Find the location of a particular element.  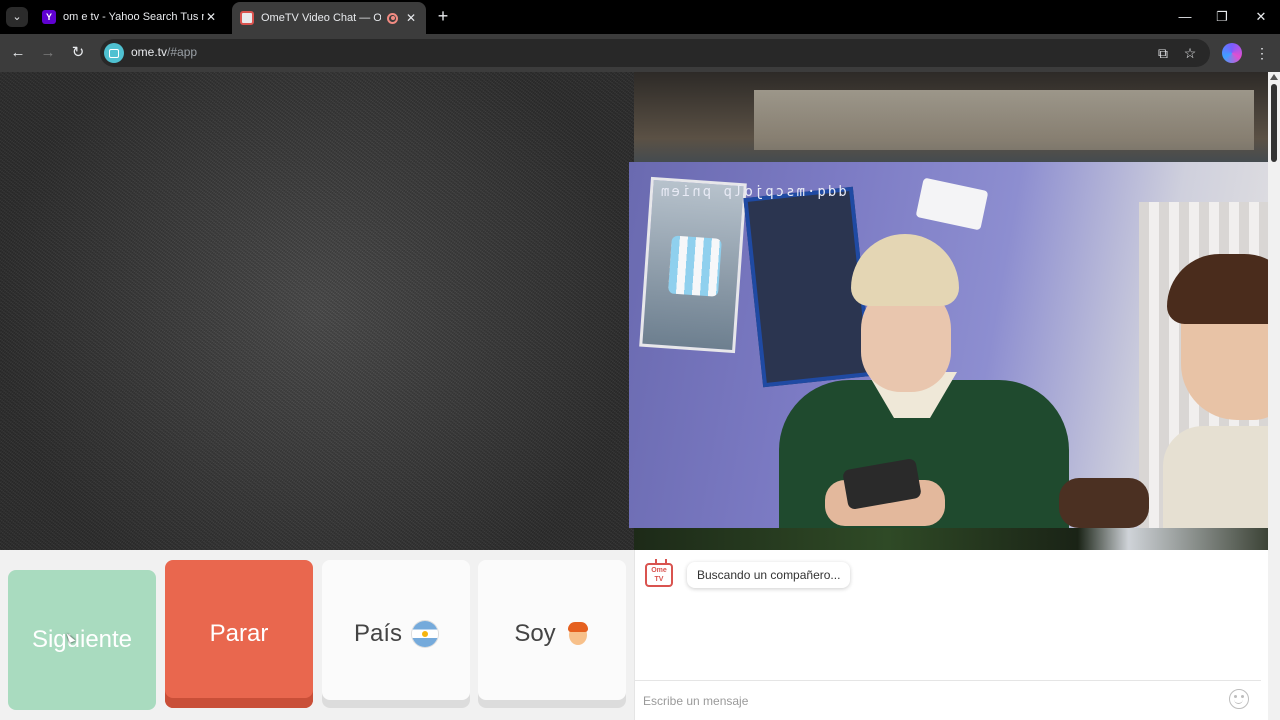

background-shelf is located at coordinates (1004, 120).